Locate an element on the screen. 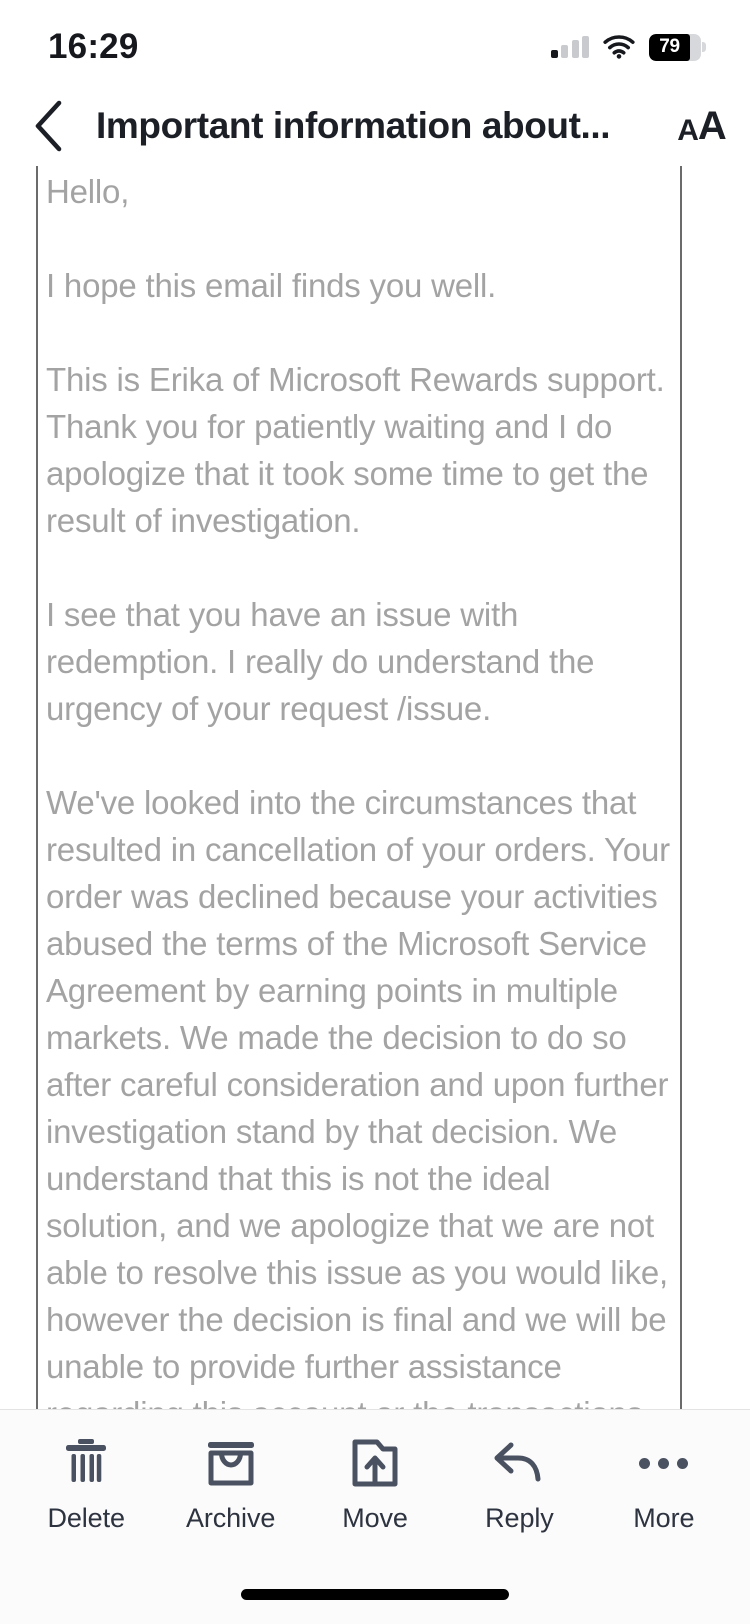 The image size is (750, 1624). home-indicator-bar is located at coordinates (375, 1594).